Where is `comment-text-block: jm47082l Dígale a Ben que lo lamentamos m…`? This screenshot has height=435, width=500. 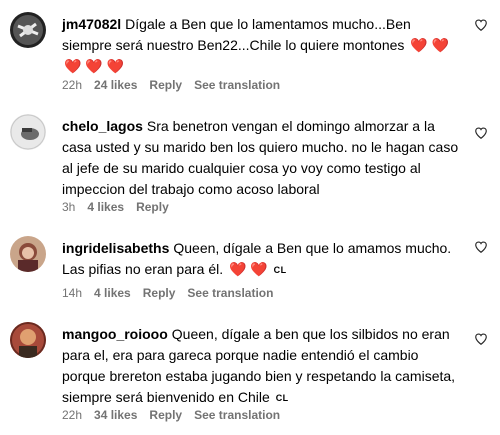
comment-text-block: jm47082l Dígale a Ben que lo lamentamos m… is located at coordinates (262, 45).